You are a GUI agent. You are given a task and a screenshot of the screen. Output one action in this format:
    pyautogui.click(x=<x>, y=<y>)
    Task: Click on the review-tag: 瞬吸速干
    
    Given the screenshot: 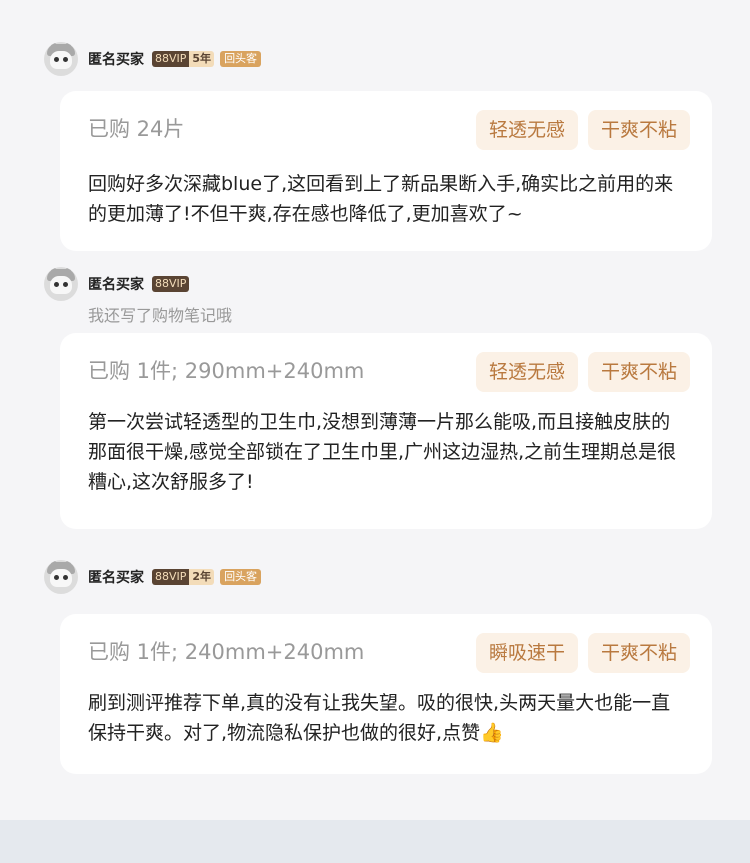 What is the action you would take?
    pyautogui.click(x=526, y=653)
    